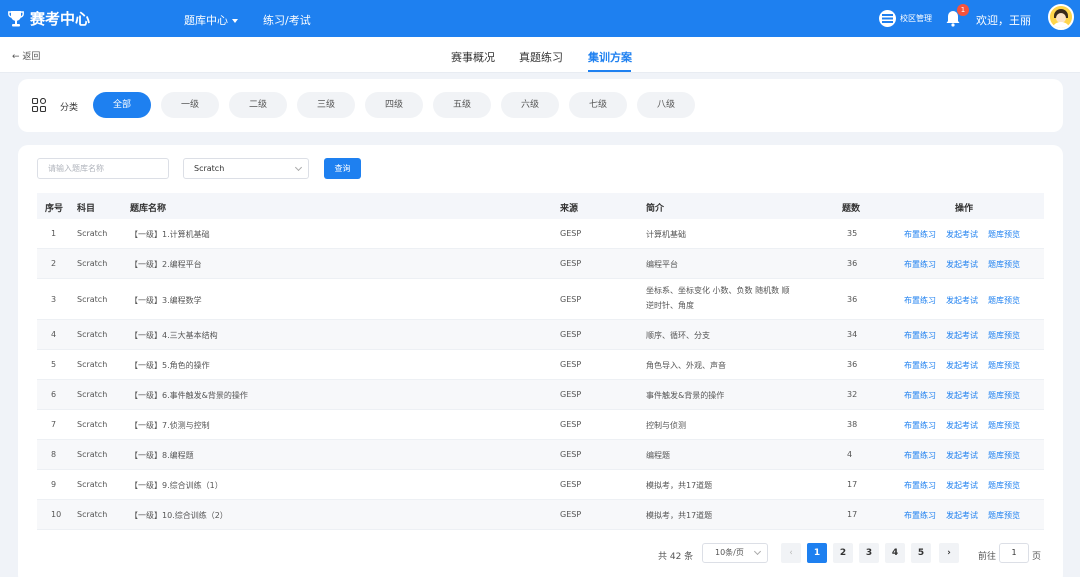 This screenshot has width=1080, height=577. I want to click on back-button: ← 返回, so click(26, 55).